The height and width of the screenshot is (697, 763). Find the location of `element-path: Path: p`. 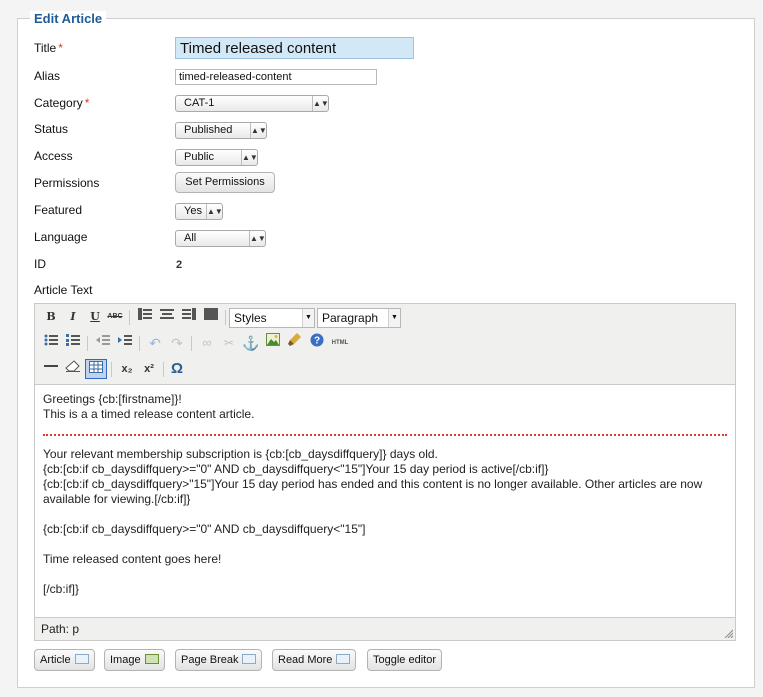

element-path: Path: p is located at coordinates (60, 629).